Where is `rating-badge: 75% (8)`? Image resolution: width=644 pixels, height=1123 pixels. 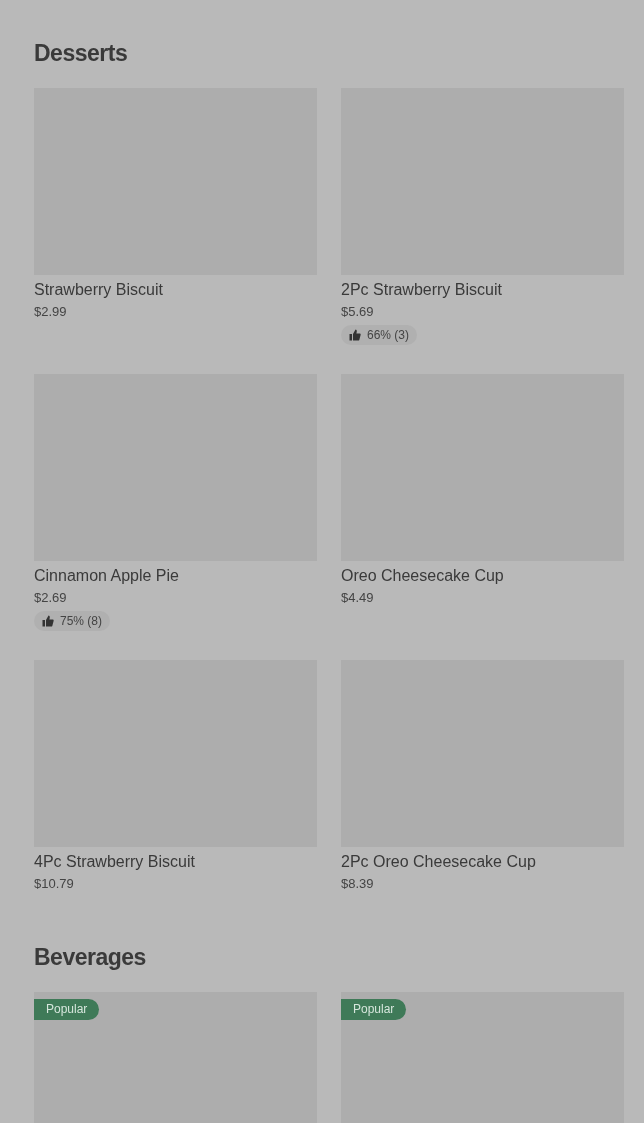
rating-badge: 75% (8) is located at coordinates (72, 621).